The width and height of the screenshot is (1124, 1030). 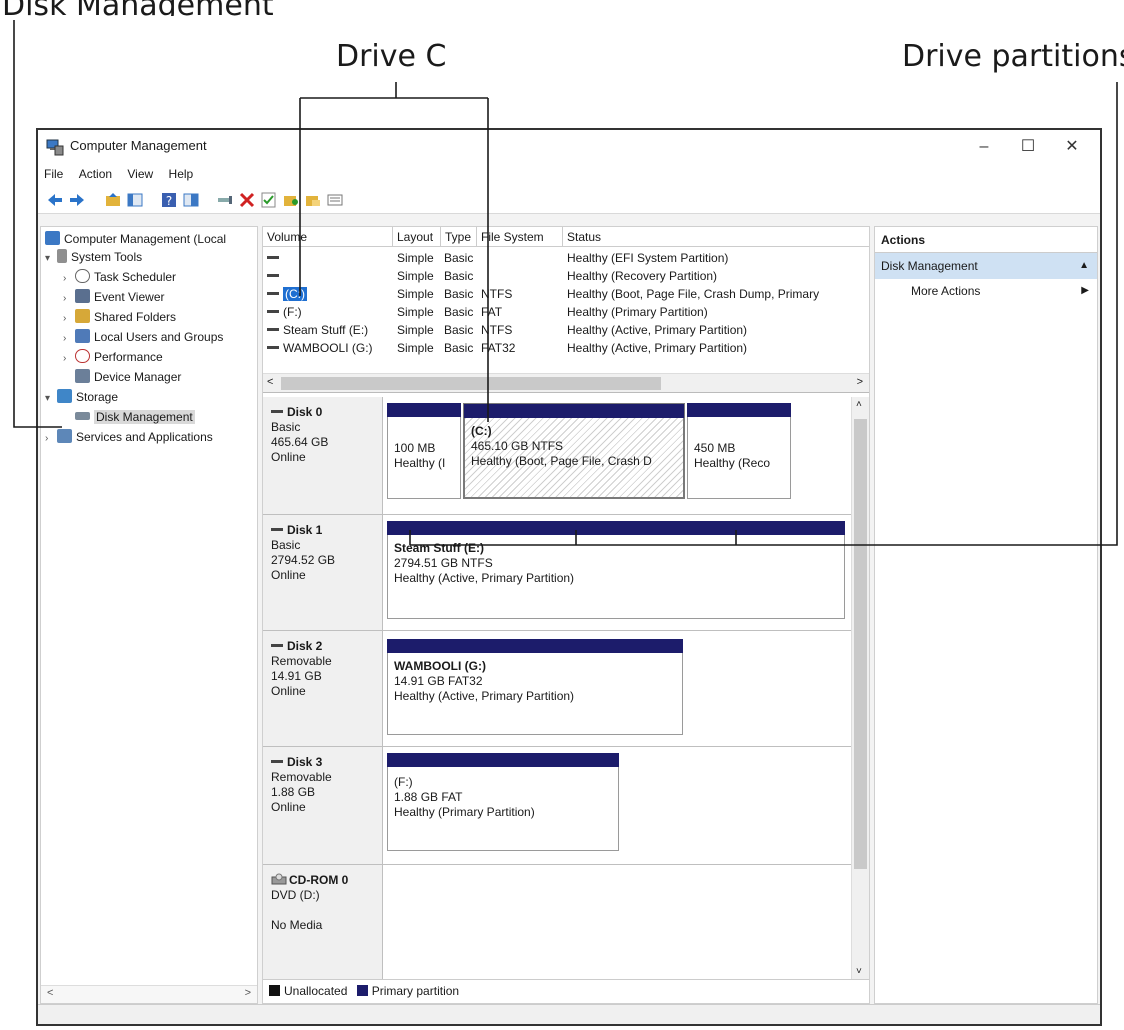 What do you see at coordinates (986, 291) in the screenshot?
I see `more-actions-item: More Actions ▶` at bounding box center [986, 291].